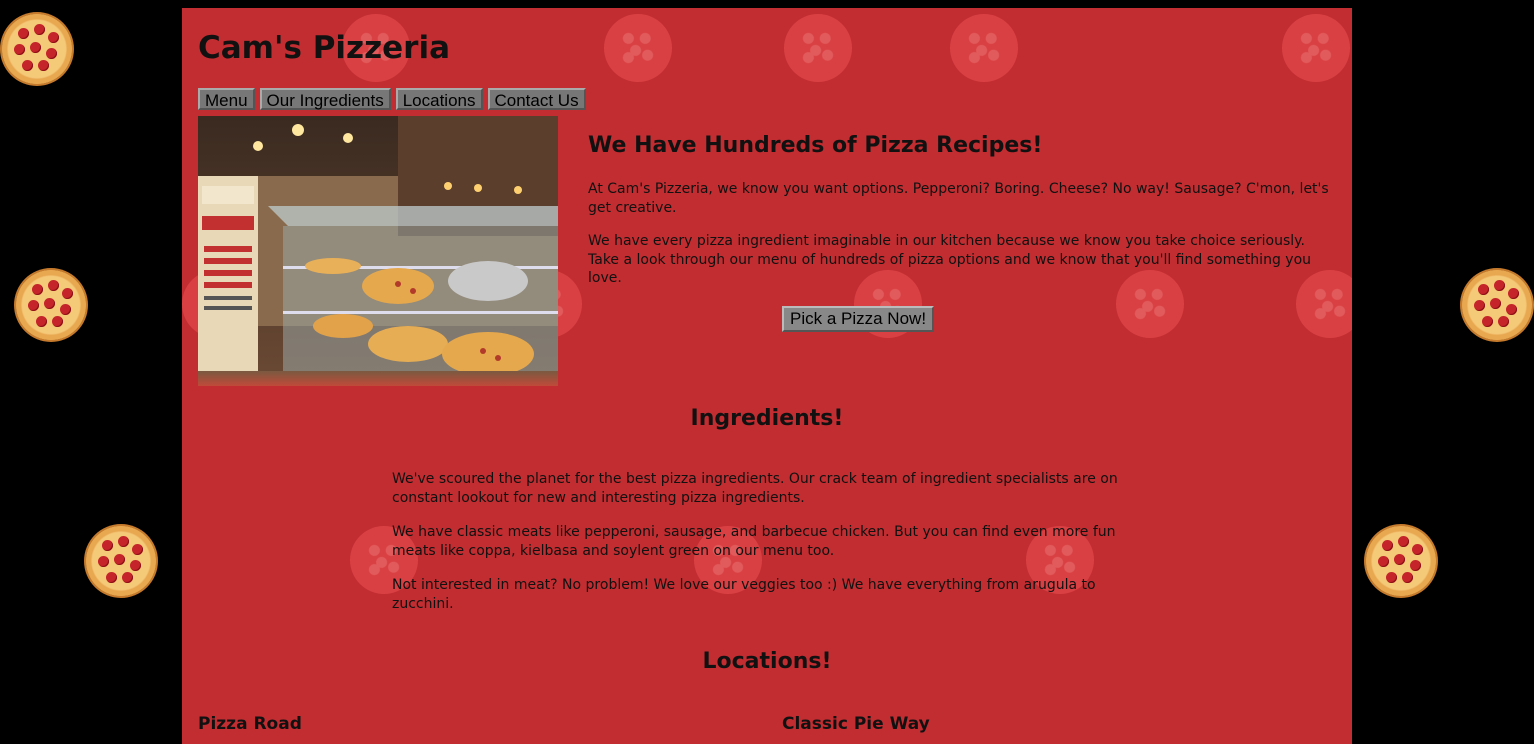 The width and height of the screenshot is (1534, 744). Describe the element at coordinates (536, 99) in the screenshot. I see `nav-contact-us-button: Contact Us` at that location.